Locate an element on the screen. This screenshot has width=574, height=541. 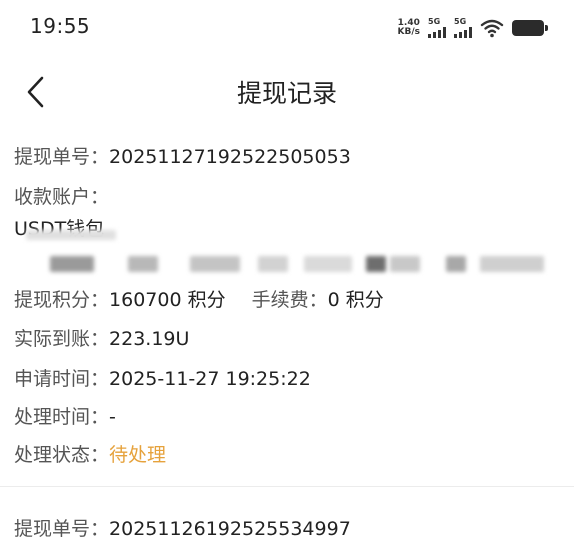
next-order-number-row: 提现单号：20251126192525534997 is located at coordinates (182, 527).